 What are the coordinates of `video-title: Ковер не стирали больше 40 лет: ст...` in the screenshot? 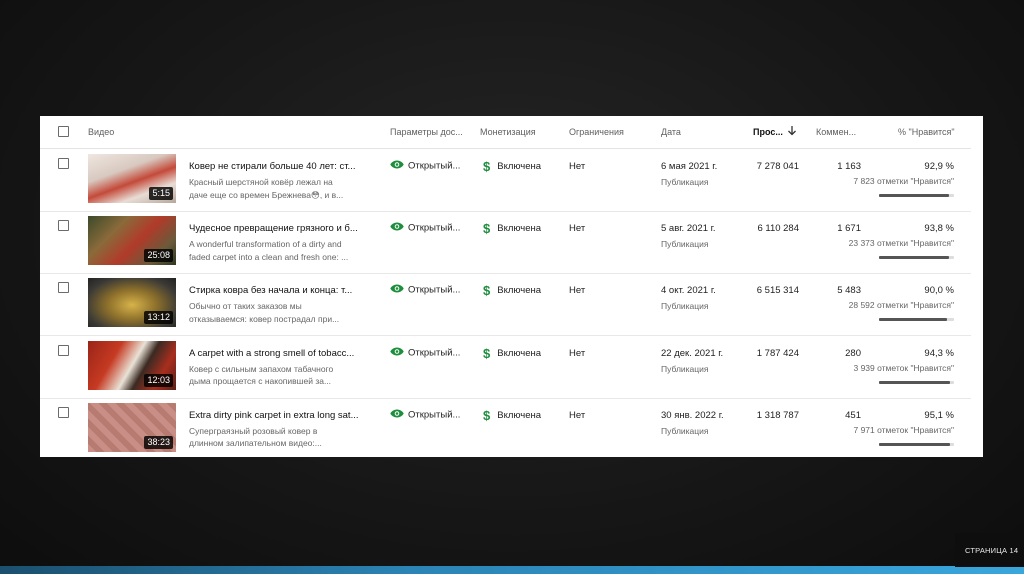 It's located at (275, 166).